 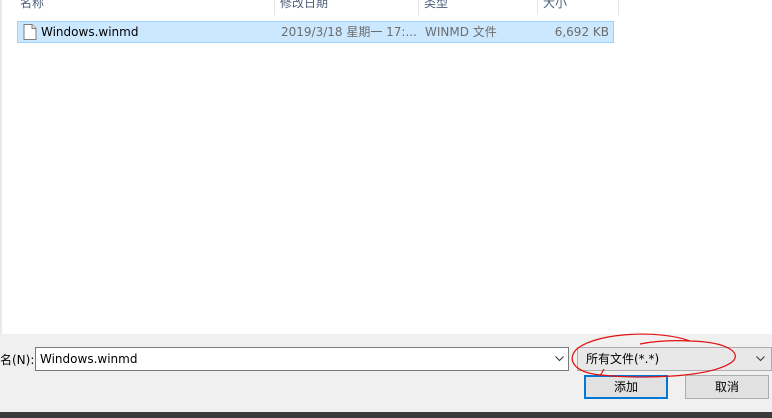 I want to click on cancel-button: 取消, so click(x=727, y=387).